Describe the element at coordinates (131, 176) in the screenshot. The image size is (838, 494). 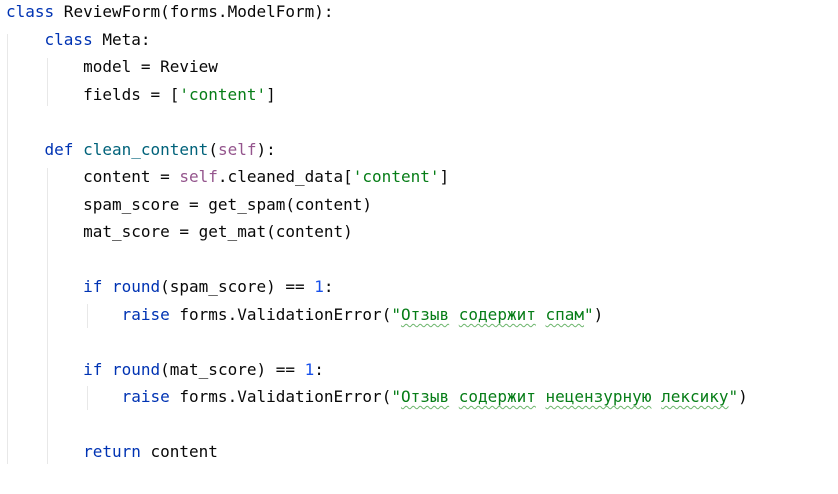
I see `code-token: content =` at that location.